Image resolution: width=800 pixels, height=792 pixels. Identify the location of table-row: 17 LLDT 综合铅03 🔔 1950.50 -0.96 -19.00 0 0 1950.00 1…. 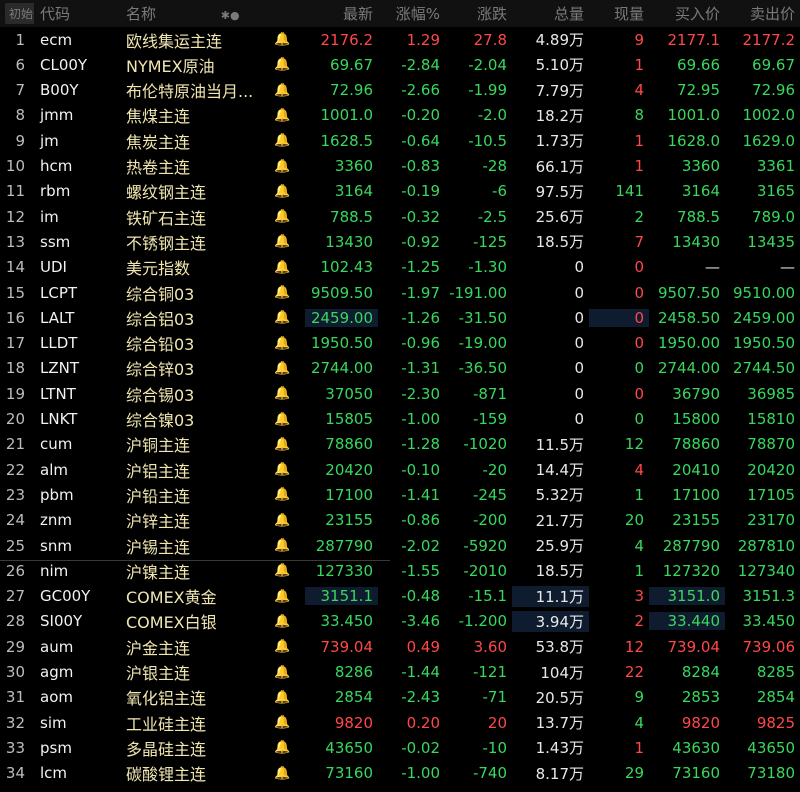
(400, 343).